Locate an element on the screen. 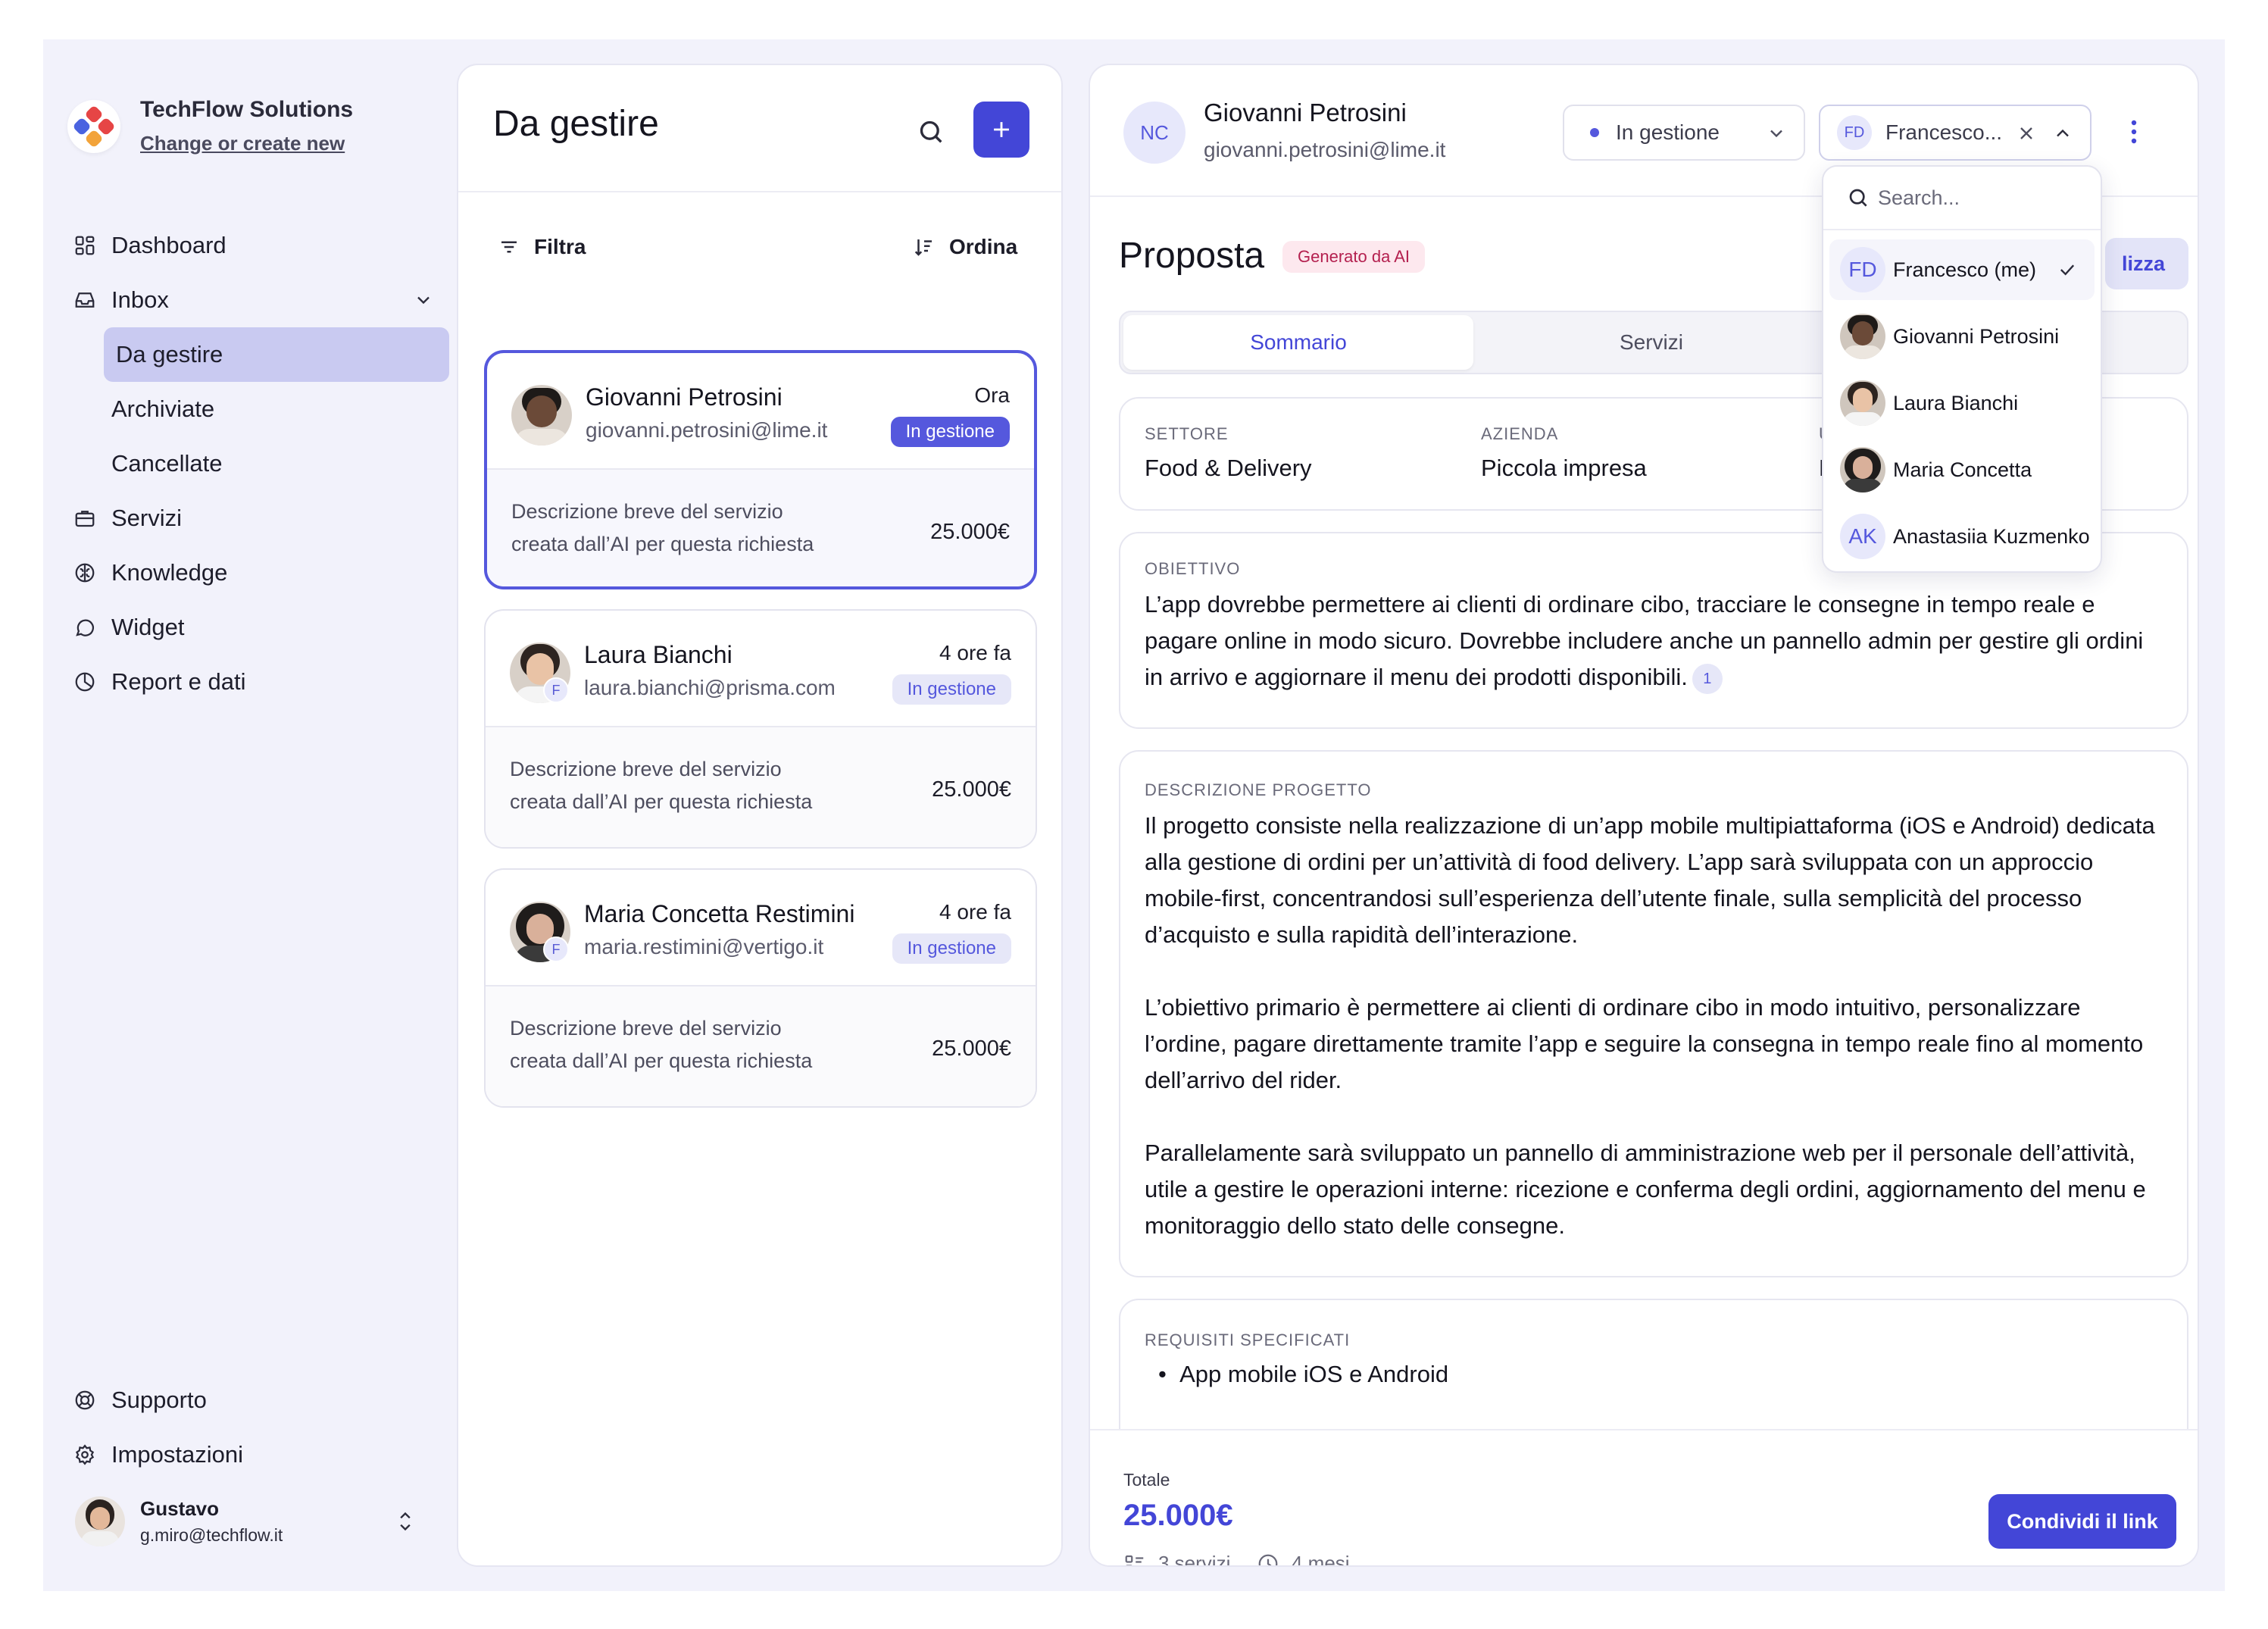 The width and height of the screenshot is (2268, 1629). nav-impostazioni: Impostazioni is located at coordinates (258, 1454).